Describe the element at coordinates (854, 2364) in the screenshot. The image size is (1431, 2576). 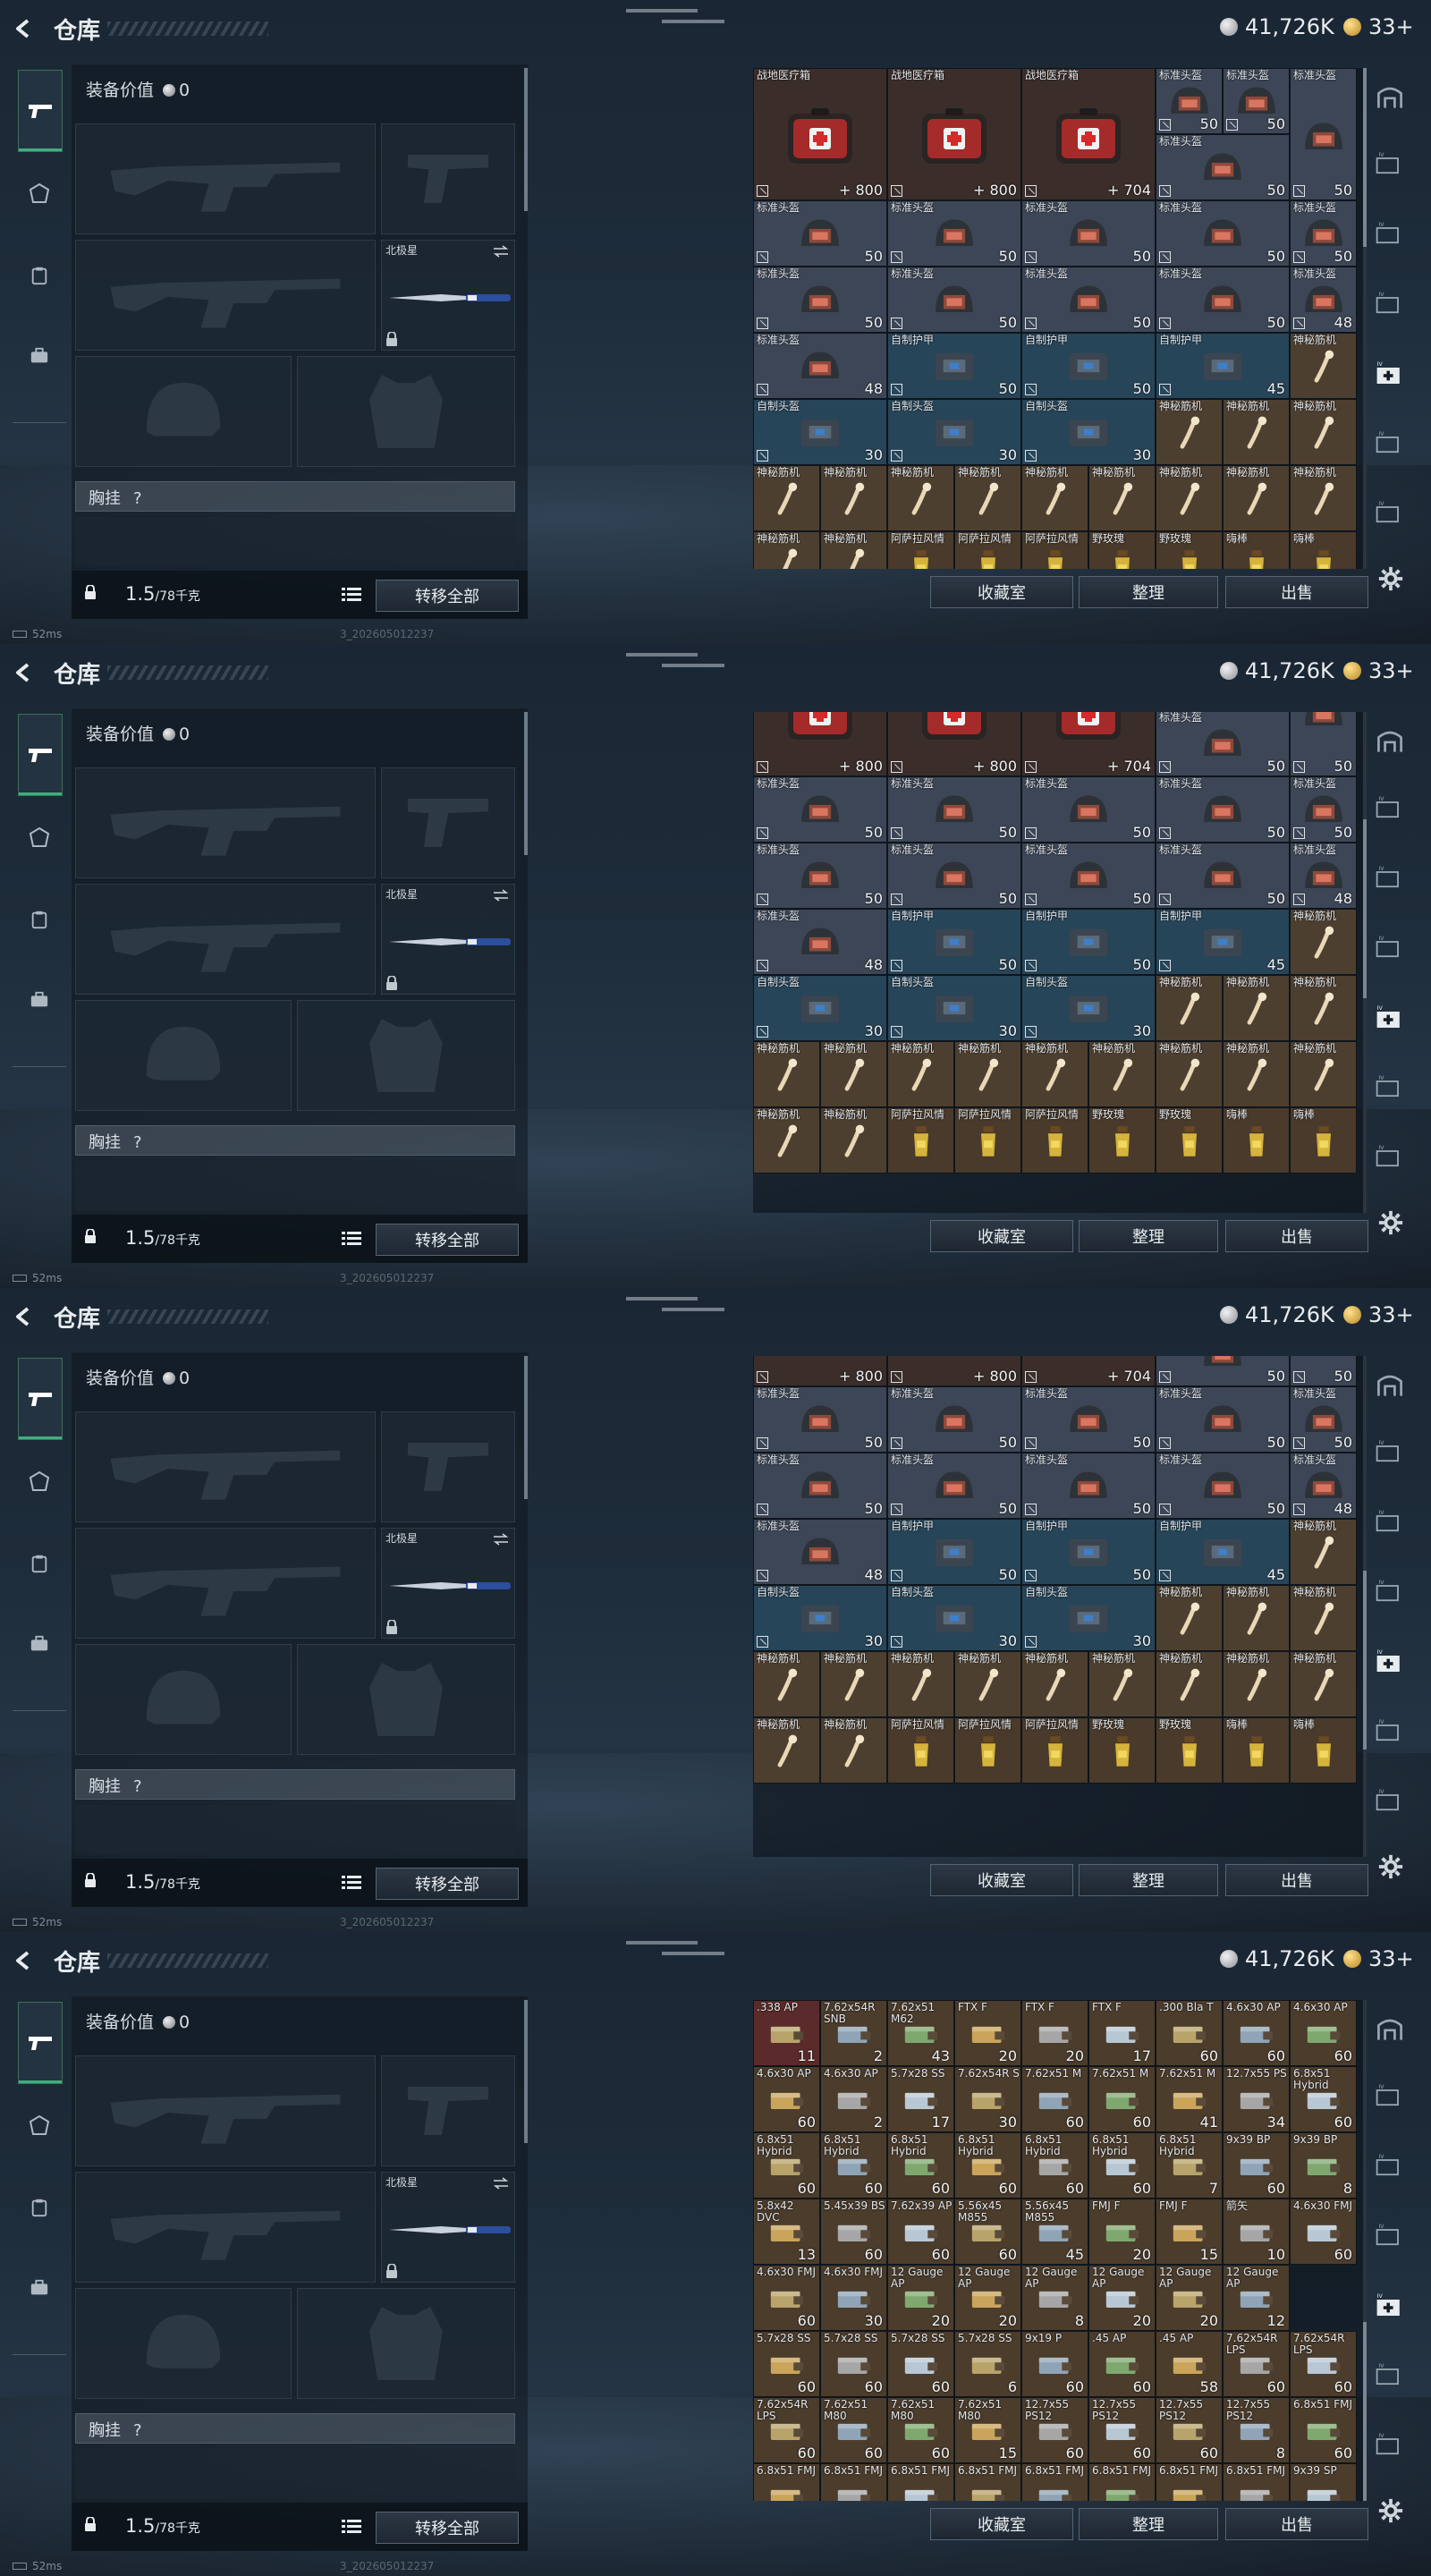
I see `ammo-item: 5.7x28 SS 60` at that location.